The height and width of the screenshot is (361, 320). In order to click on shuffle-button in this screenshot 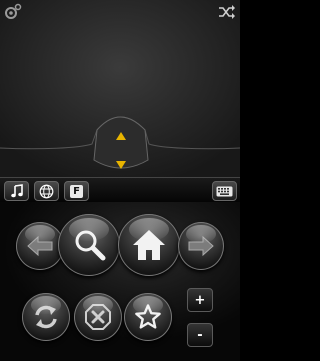, I will do `click(227, 11)`.